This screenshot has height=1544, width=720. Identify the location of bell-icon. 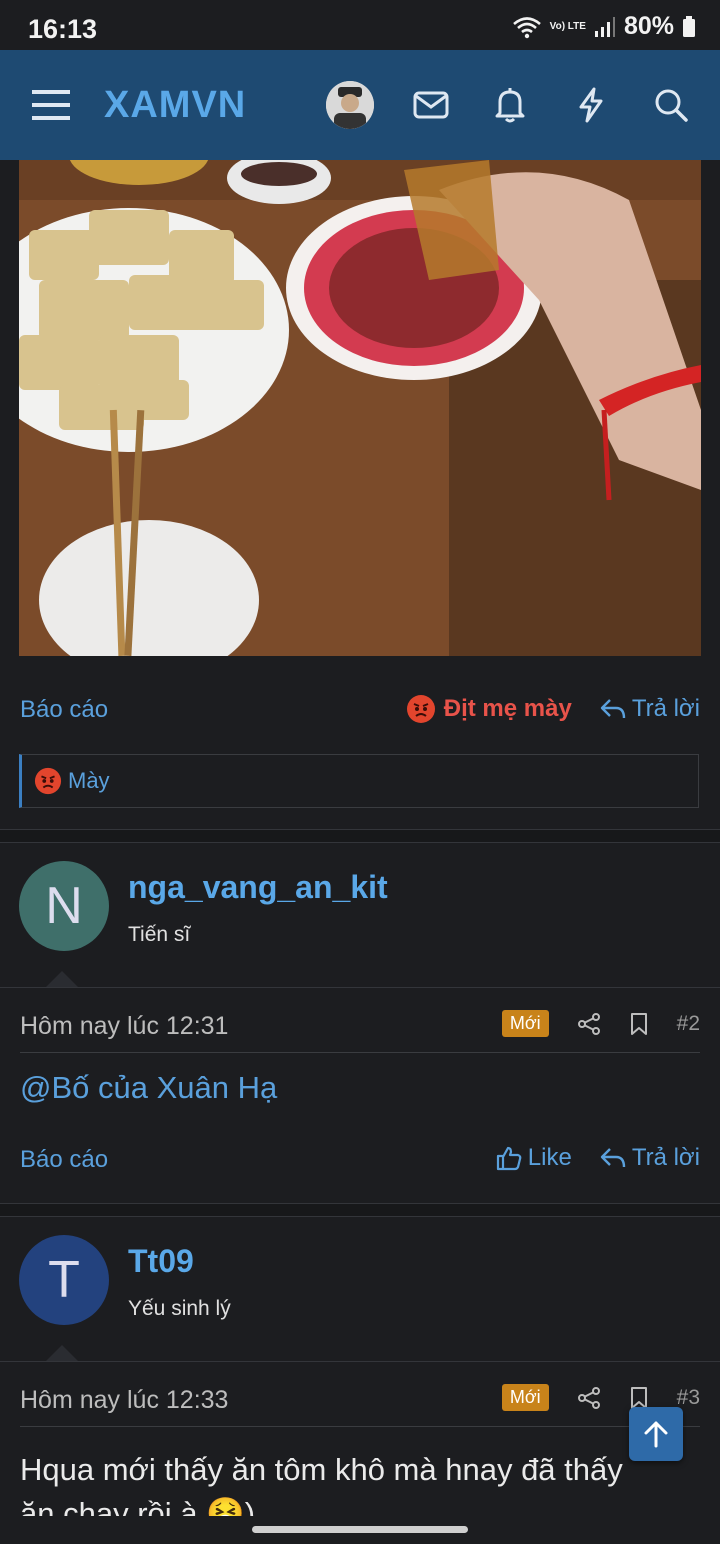
(510, 105).